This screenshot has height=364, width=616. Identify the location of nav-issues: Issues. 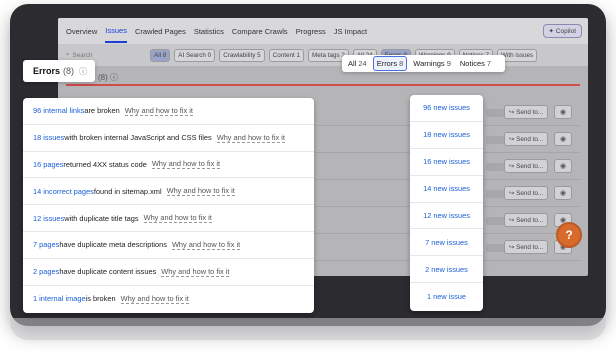
(116, 31).